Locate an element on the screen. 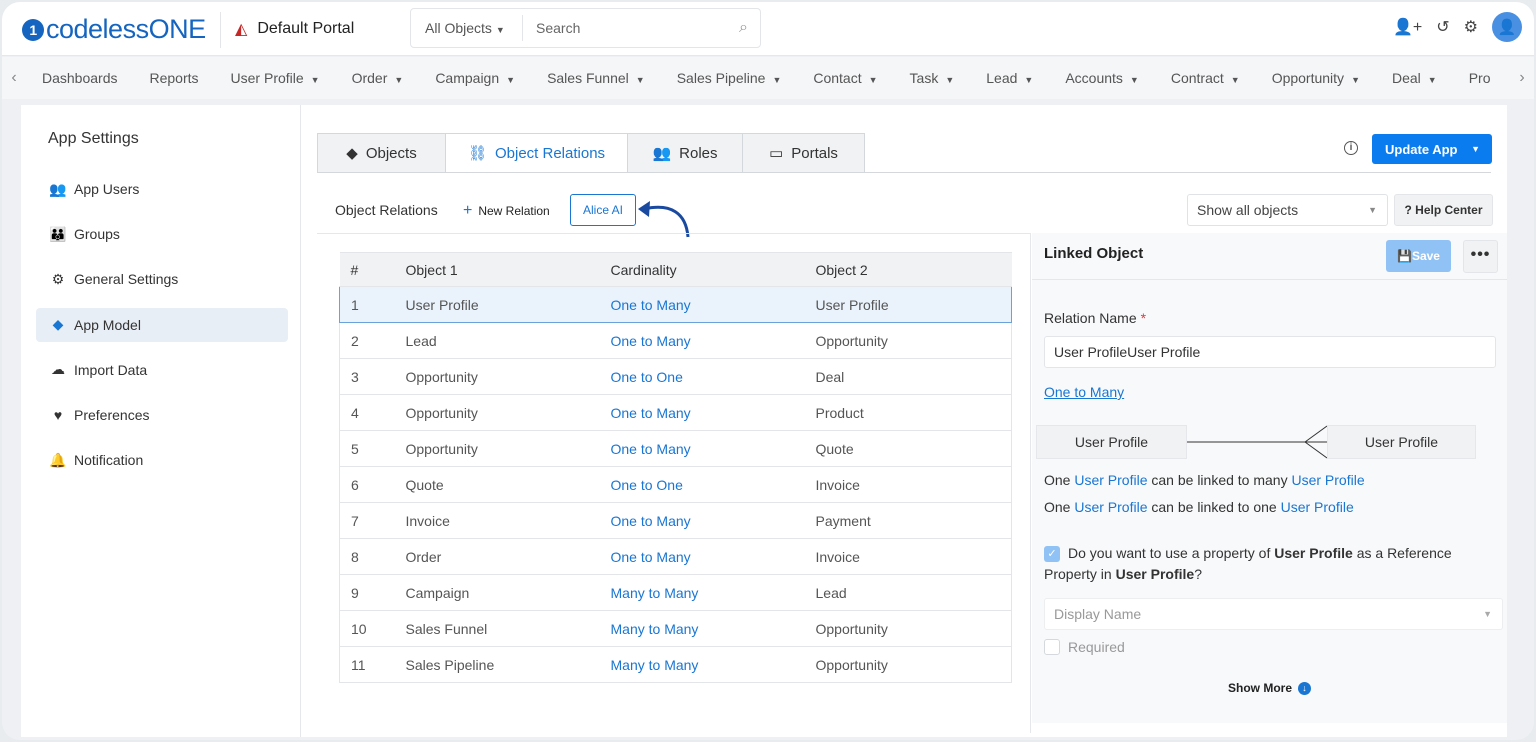 This screenshot has height=742, width=1536. sidebar-item: 👪 Groups is located at coordinates (162, 234).